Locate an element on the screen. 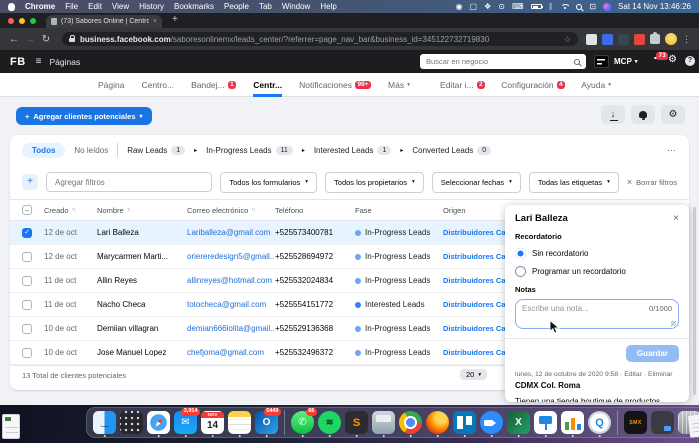 This screenshot has width=699, height=443. page-size-selector: 20 ▾ is located at coordinates (474, 374).